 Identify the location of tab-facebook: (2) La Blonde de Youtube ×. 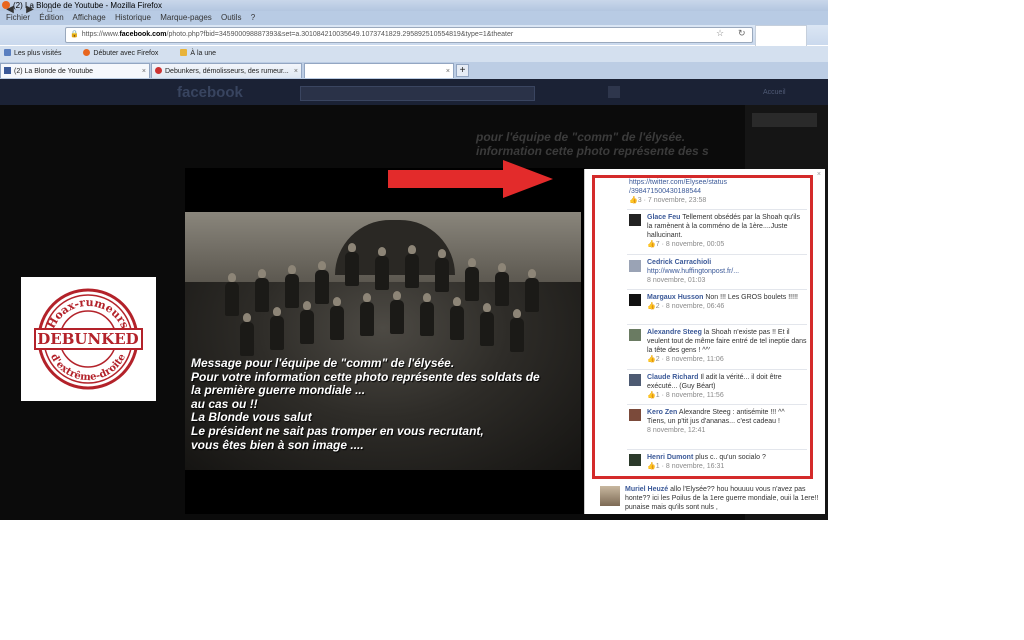
(75, 70).